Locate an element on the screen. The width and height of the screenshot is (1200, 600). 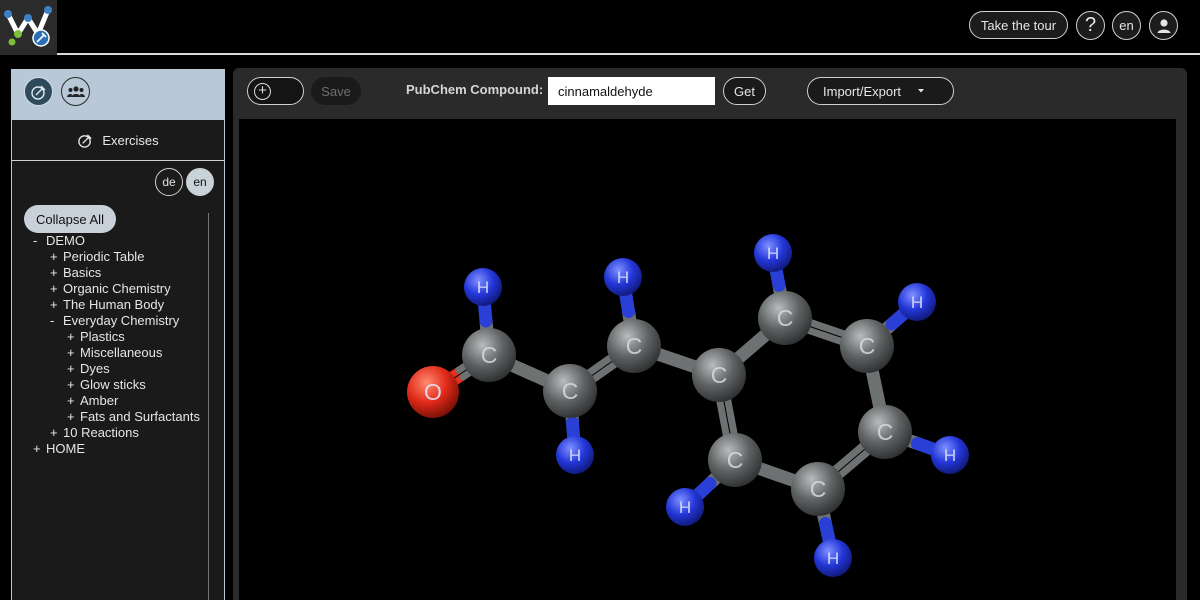
group-icon is located at coordinates (75, 91).